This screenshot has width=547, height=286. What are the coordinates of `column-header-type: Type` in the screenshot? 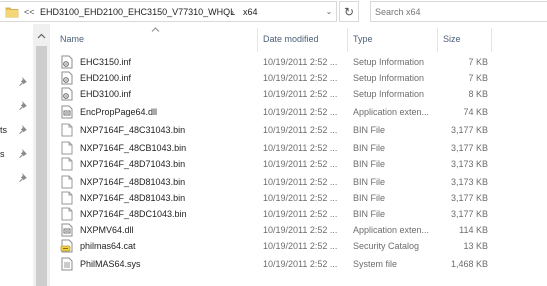 It's located at (363, 43).